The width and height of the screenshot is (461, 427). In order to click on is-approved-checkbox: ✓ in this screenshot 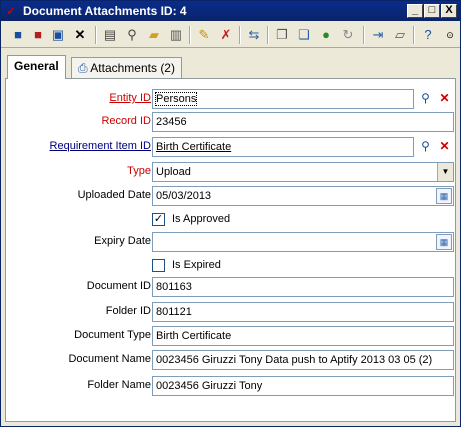, I will do `click(158, 219)`.